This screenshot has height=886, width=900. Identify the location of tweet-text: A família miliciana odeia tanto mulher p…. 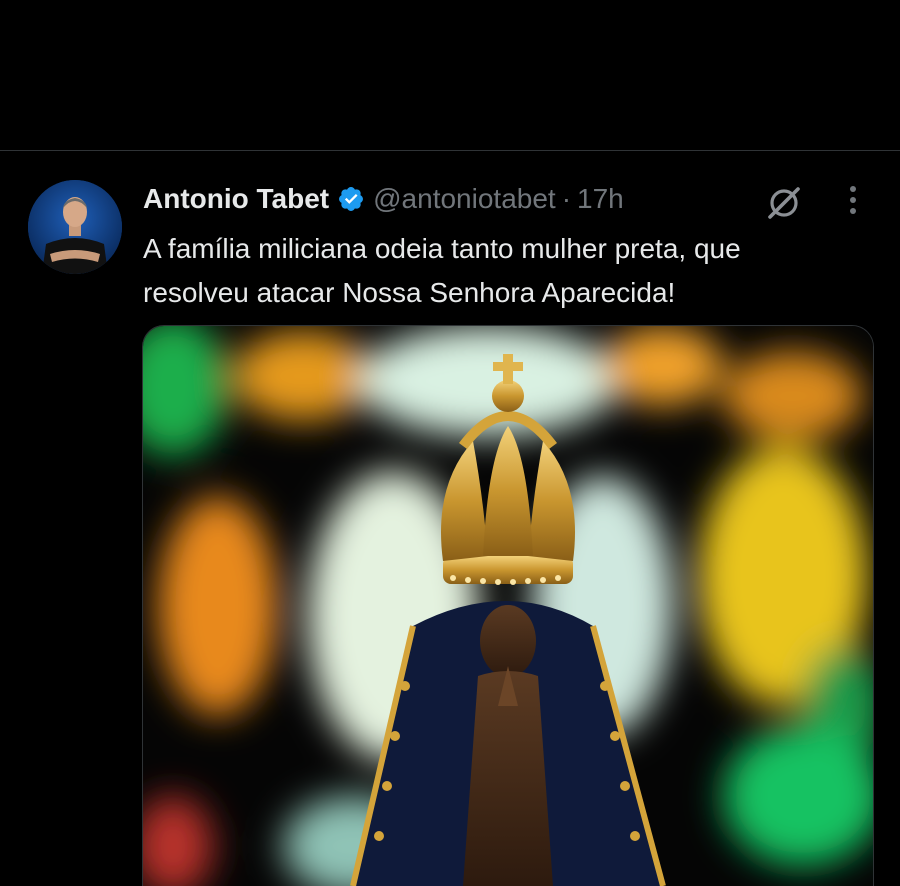
(503, 271).